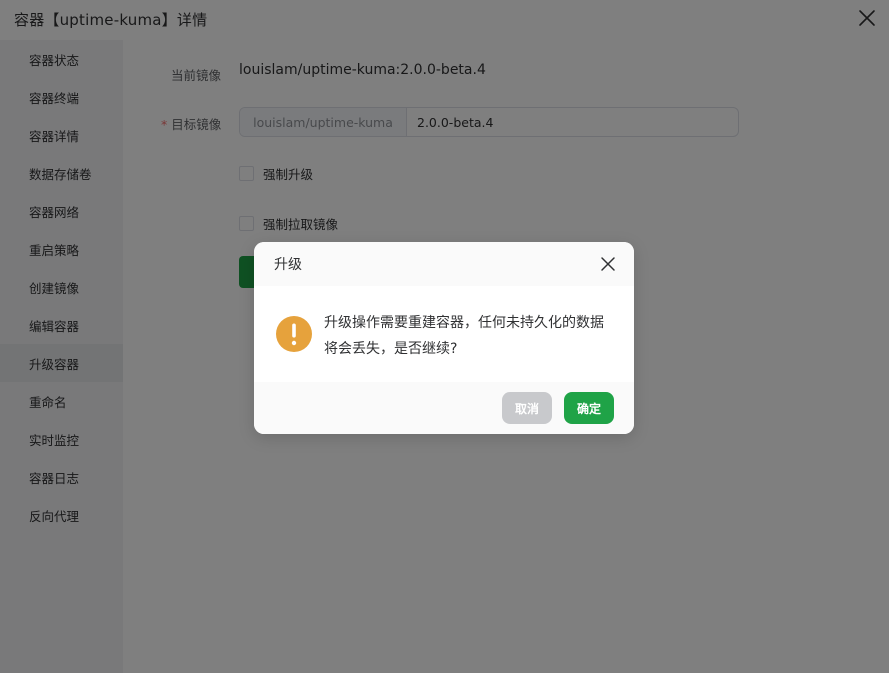 The image size is (889, 673). What do you see at coordinates (444, 408) in the screenshot?
I see `dialog-footer: 取消 确定` at bounding box center [444, 408].